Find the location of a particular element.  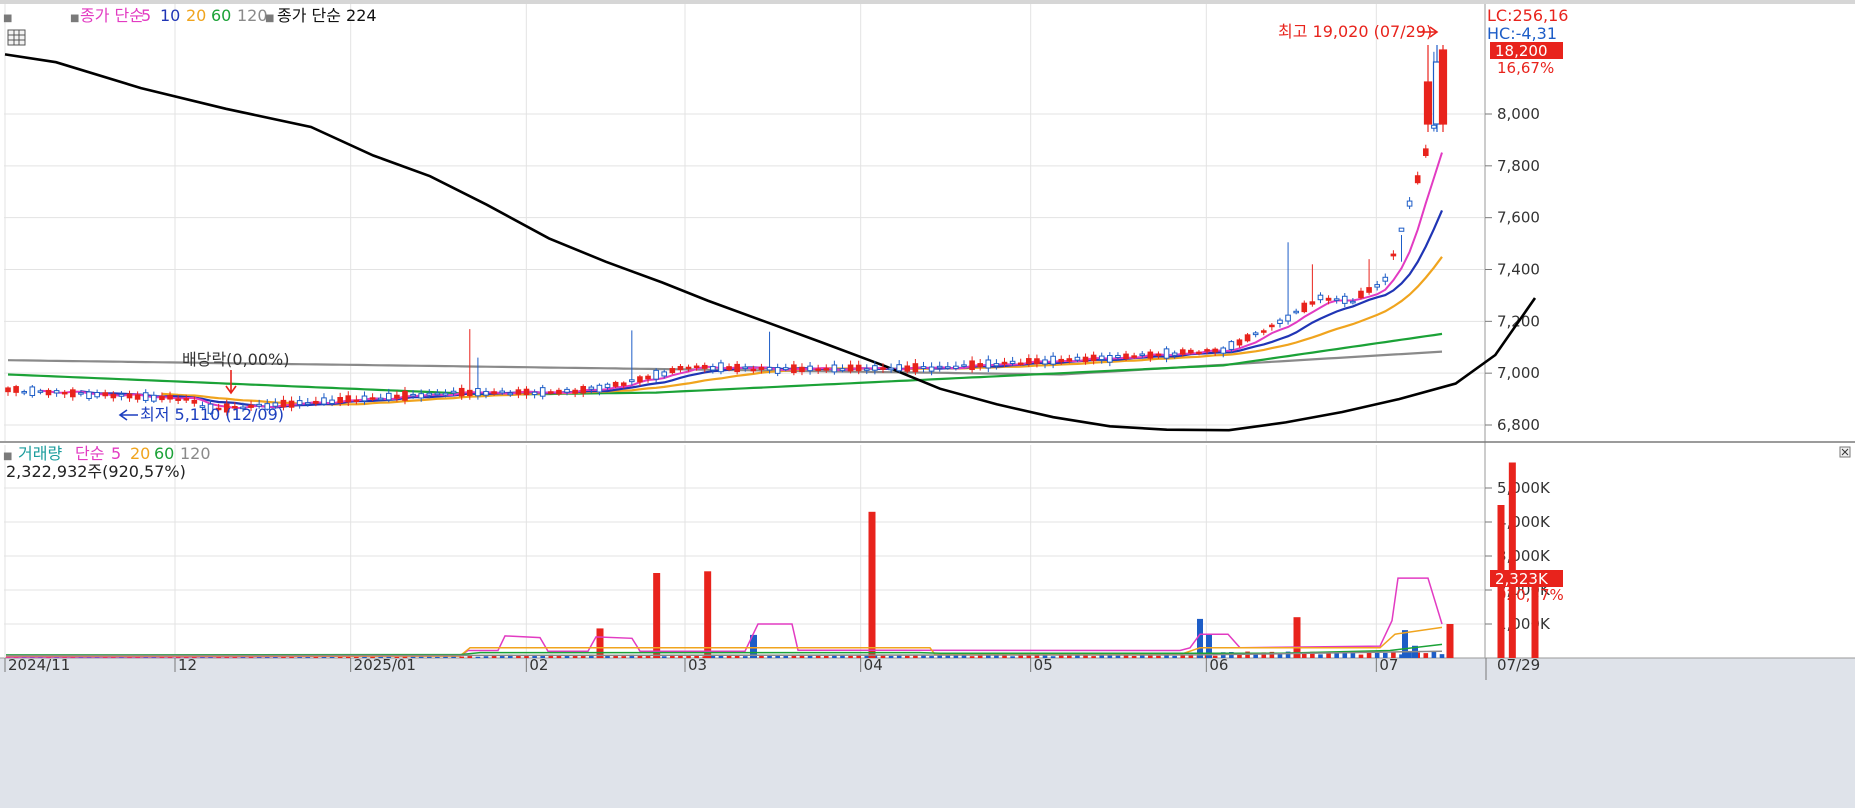

current-volume-ratio: 920,57% is located at coordinates (1530, 595).